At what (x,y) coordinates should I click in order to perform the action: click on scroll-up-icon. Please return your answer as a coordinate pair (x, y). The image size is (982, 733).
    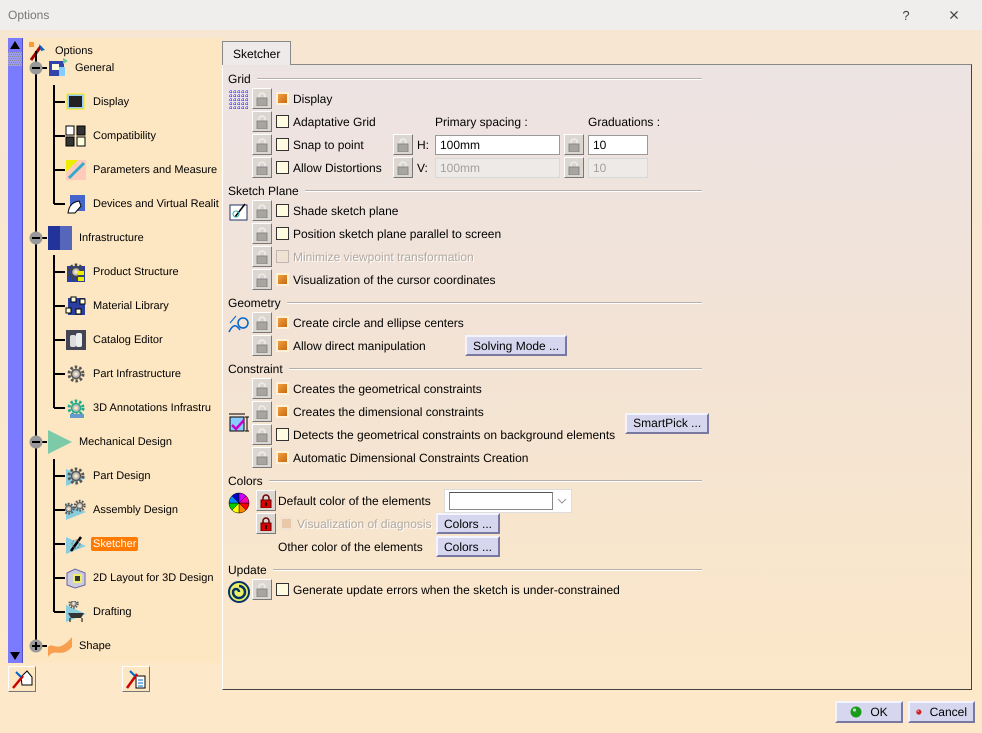
    Looking at the image, I should click on (15, 45).